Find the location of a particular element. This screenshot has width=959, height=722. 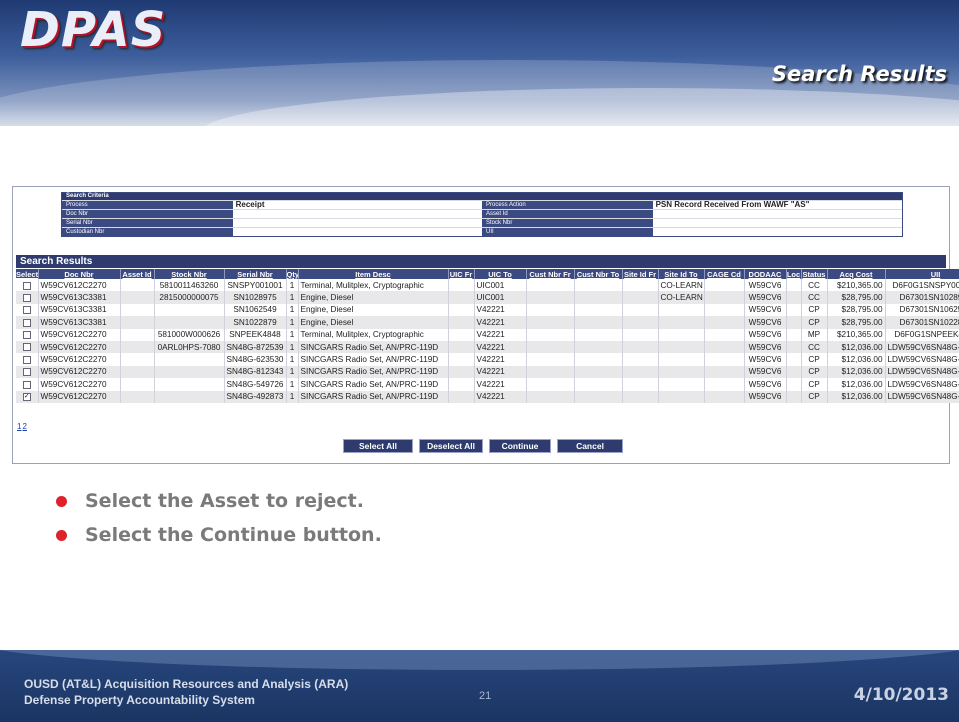

column-header: Cust Nbr To is located at coordinates (598, 274).